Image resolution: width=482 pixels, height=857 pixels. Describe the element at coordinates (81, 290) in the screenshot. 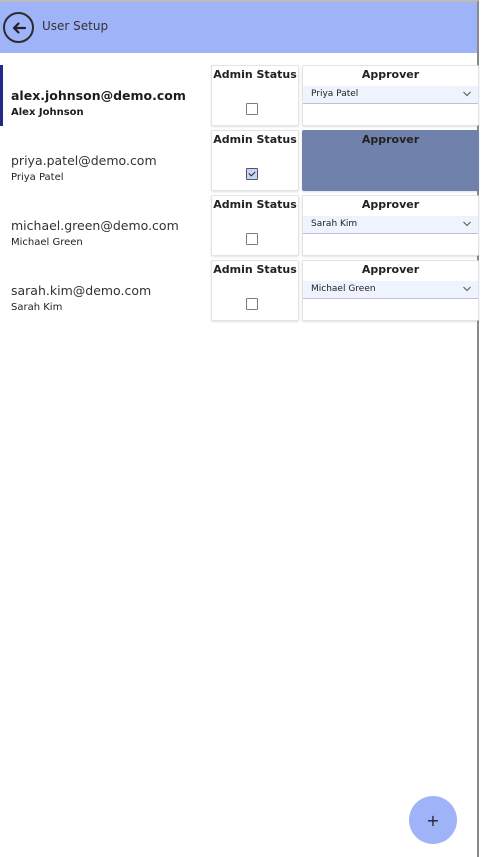

I see `user-email: sarah.kim@demo.com` at that location.